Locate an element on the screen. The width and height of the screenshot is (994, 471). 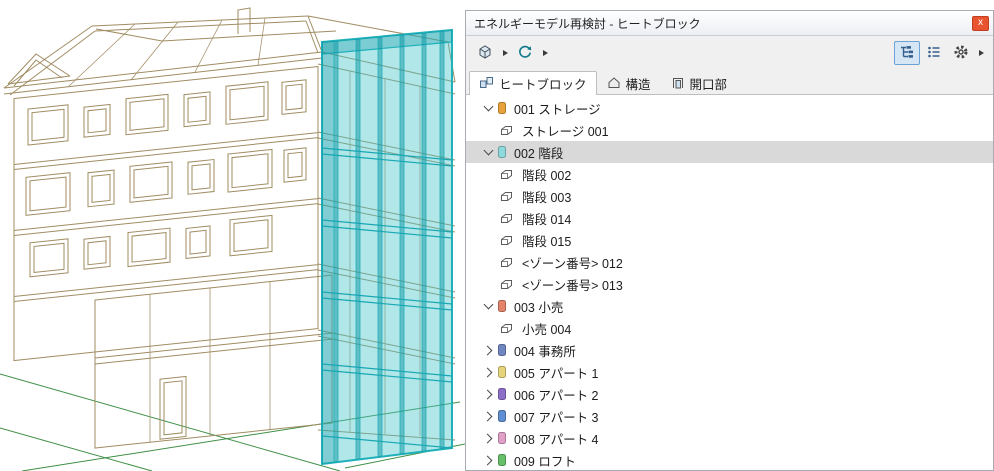
tab-label: 開口部 is located at coordinates (708, 85).